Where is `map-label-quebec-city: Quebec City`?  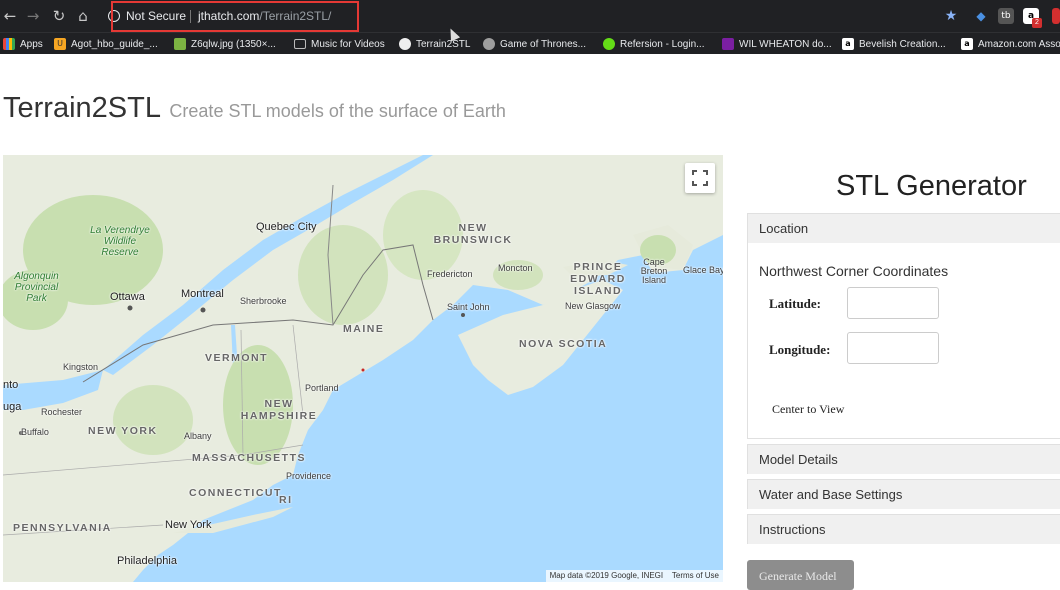 map-label-quebec-city: Quebec City is located at coordinates (286, 227).